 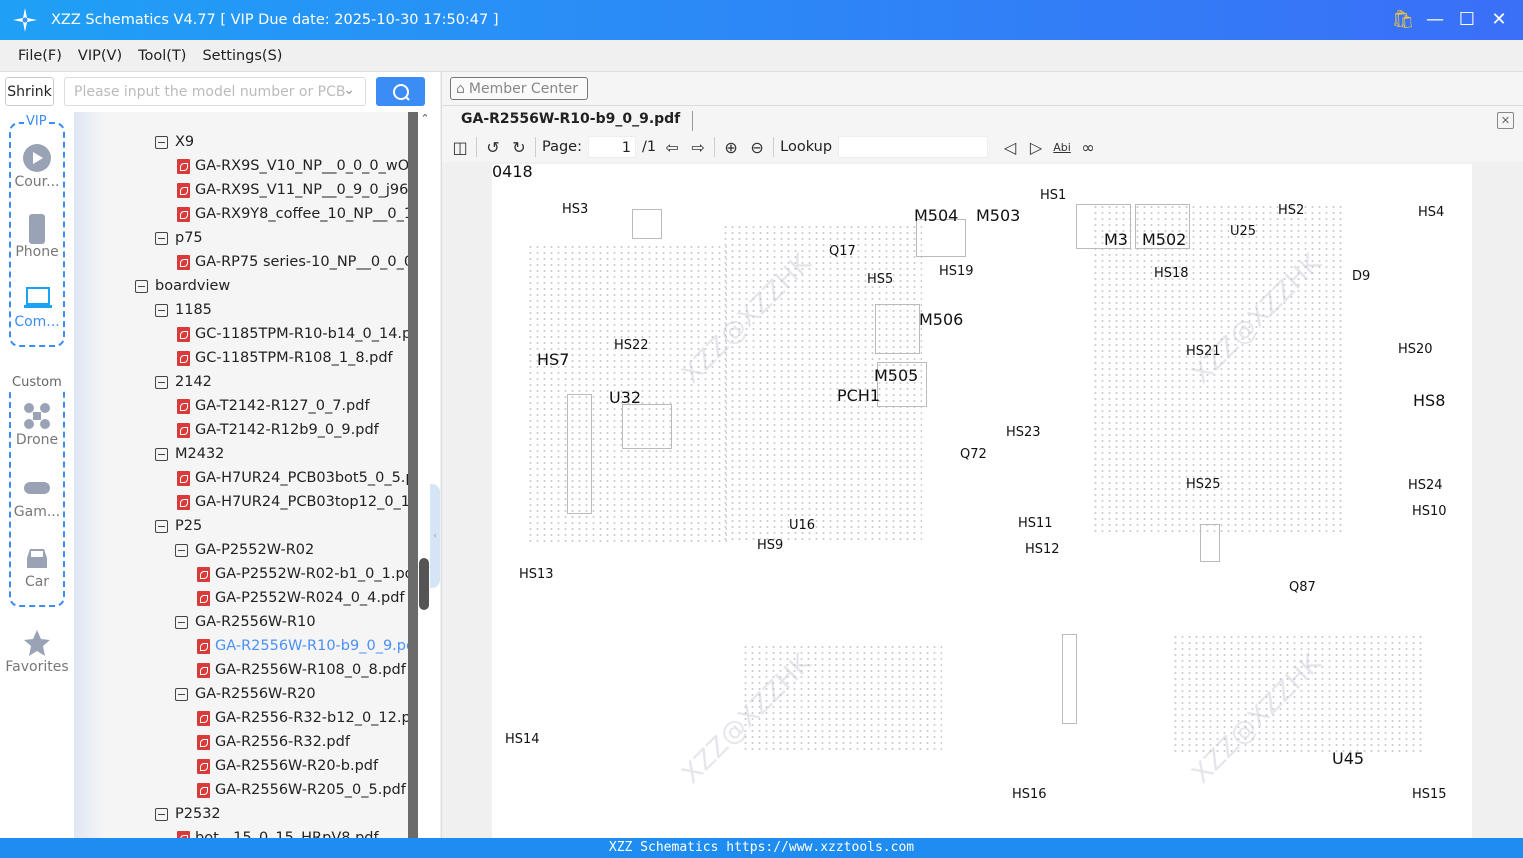 What do you see at coordinates (100, 56) in the screenshot?
I see `menu-vip: VIP(V)` at bounding box center [100, 56].